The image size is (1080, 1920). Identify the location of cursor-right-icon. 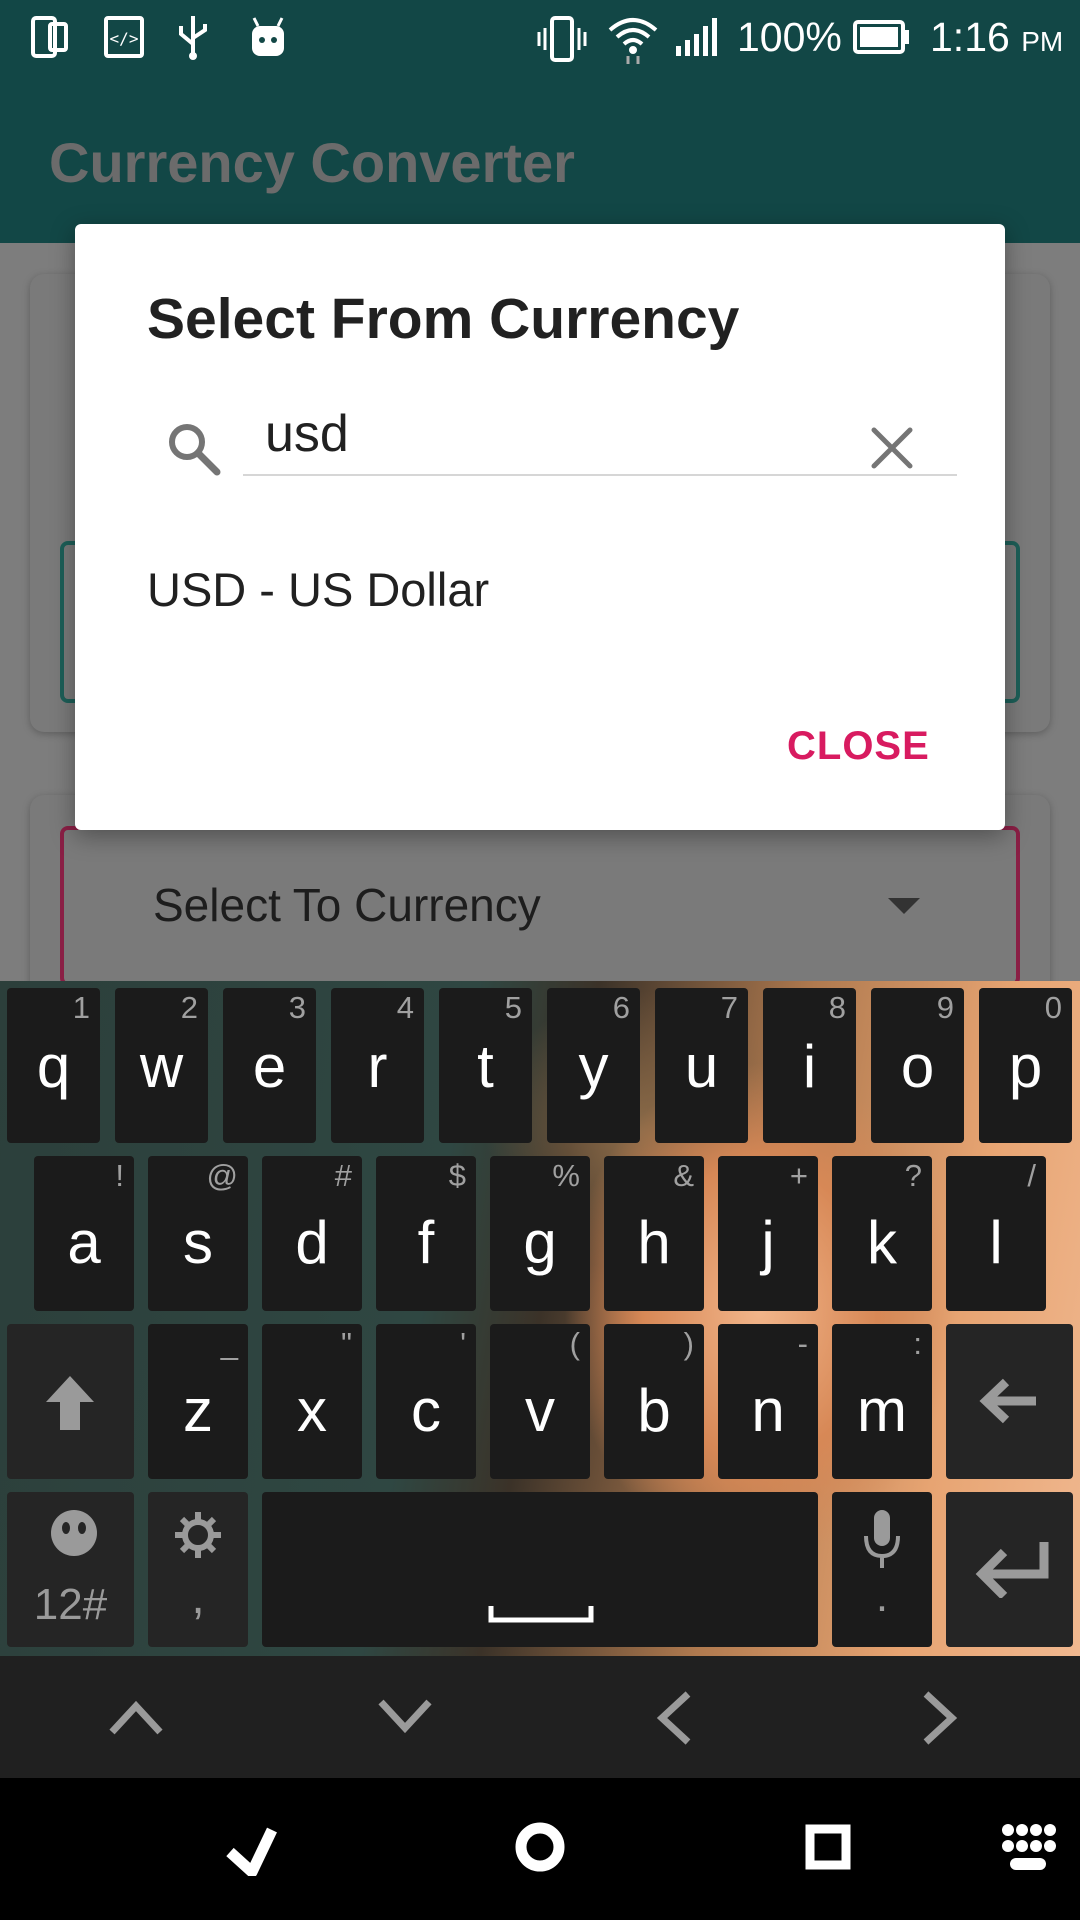
(941, 1718).